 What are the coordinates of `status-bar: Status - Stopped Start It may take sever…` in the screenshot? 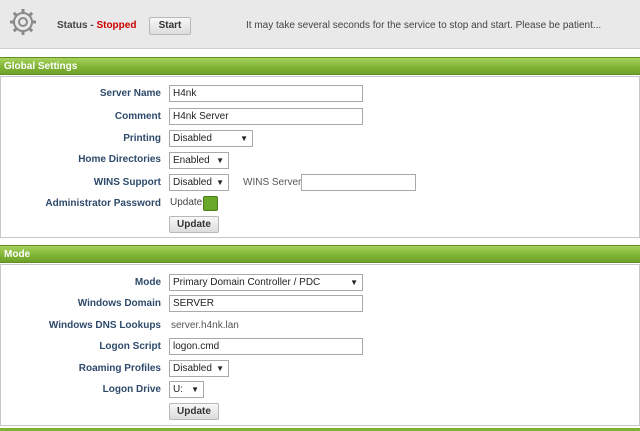 It's located at (320, 24).